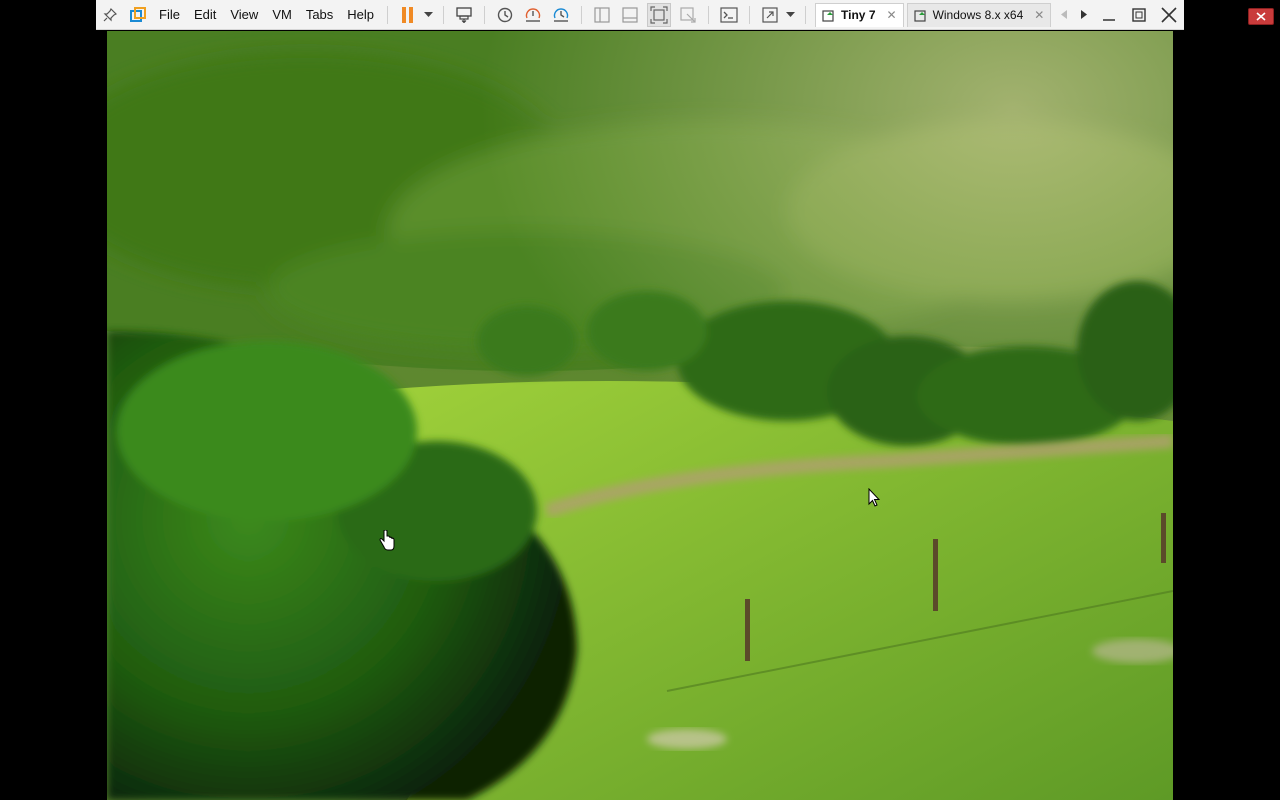 This screenshot has height=800, width=1280. Describe the element at coordinates (630, 15) in the screenshot. I see `thumbnail-view-icon` at that location.